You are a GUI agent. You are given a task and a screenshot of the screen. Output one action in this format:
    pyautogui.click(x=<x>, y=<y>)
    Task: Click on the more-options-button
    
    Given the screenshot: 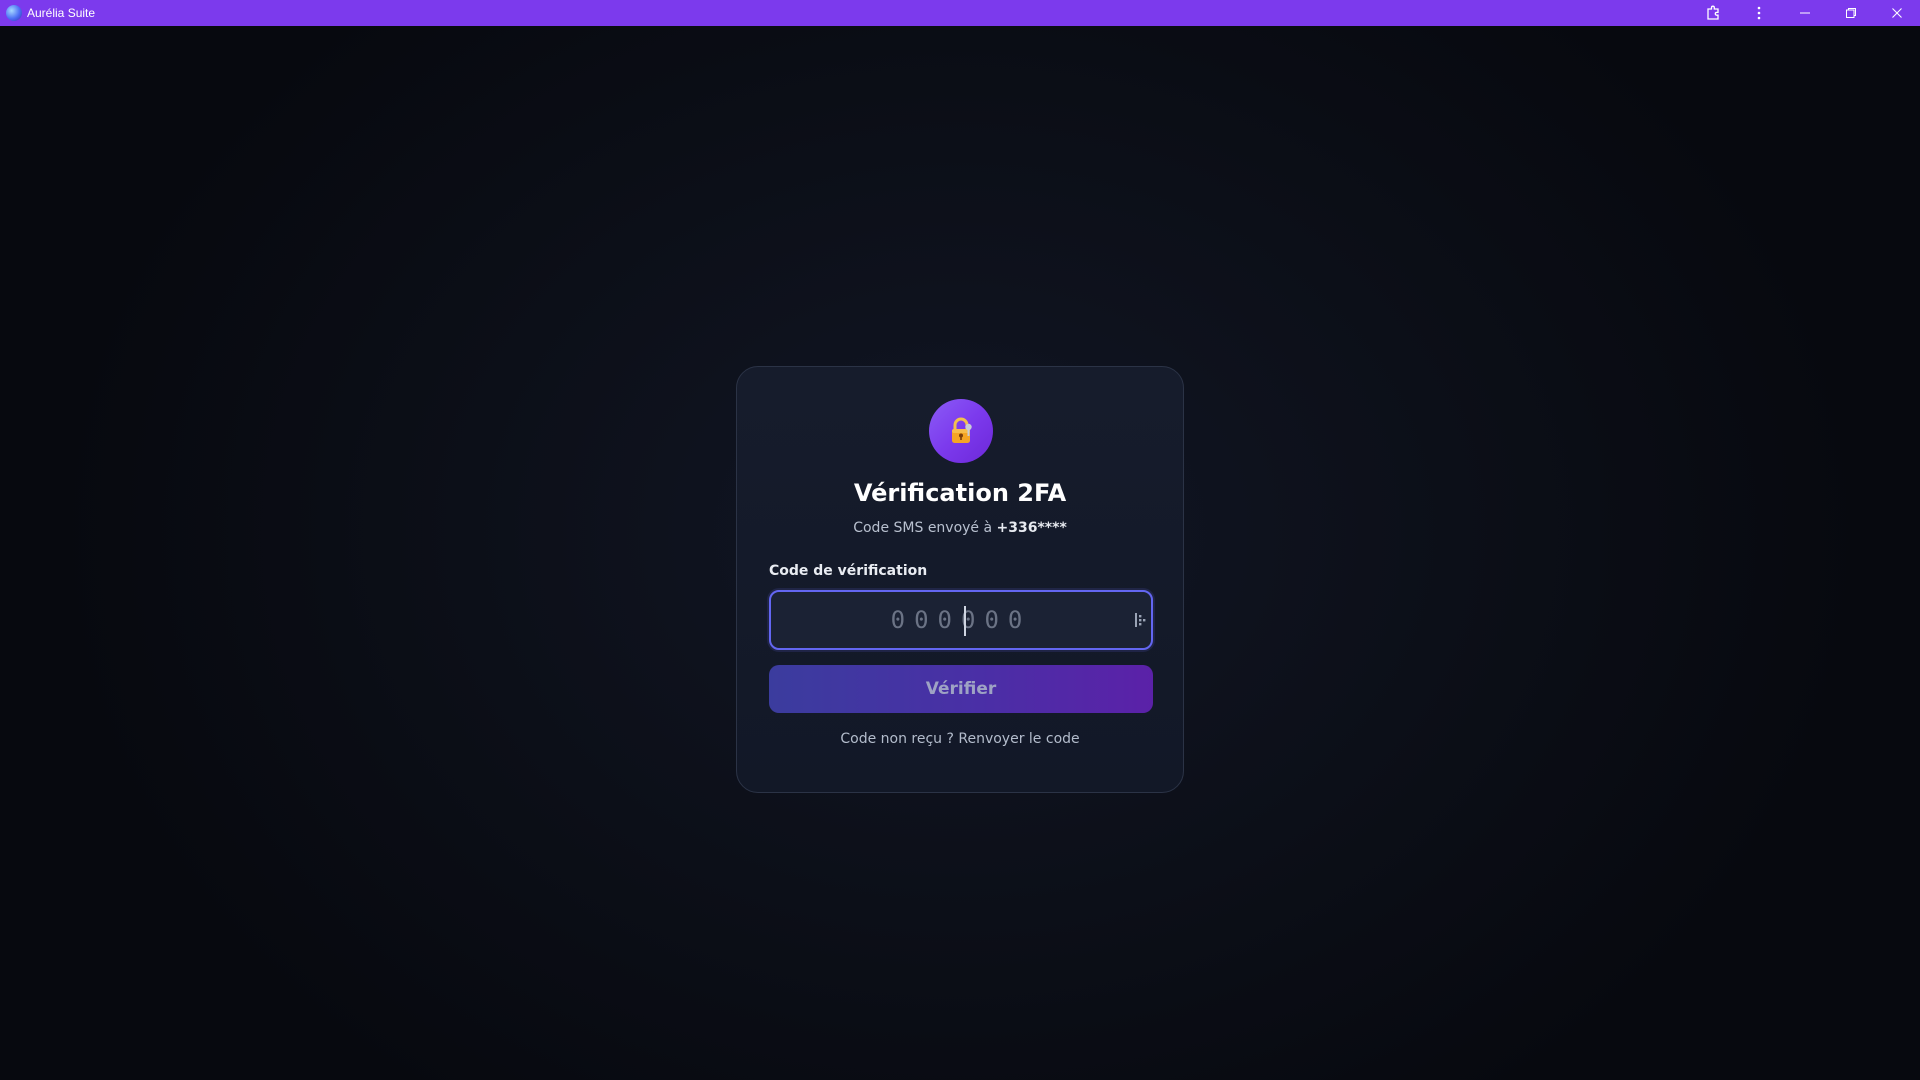 What is the action you would take?
    pyautogui.click(x=1759, y=13)
    